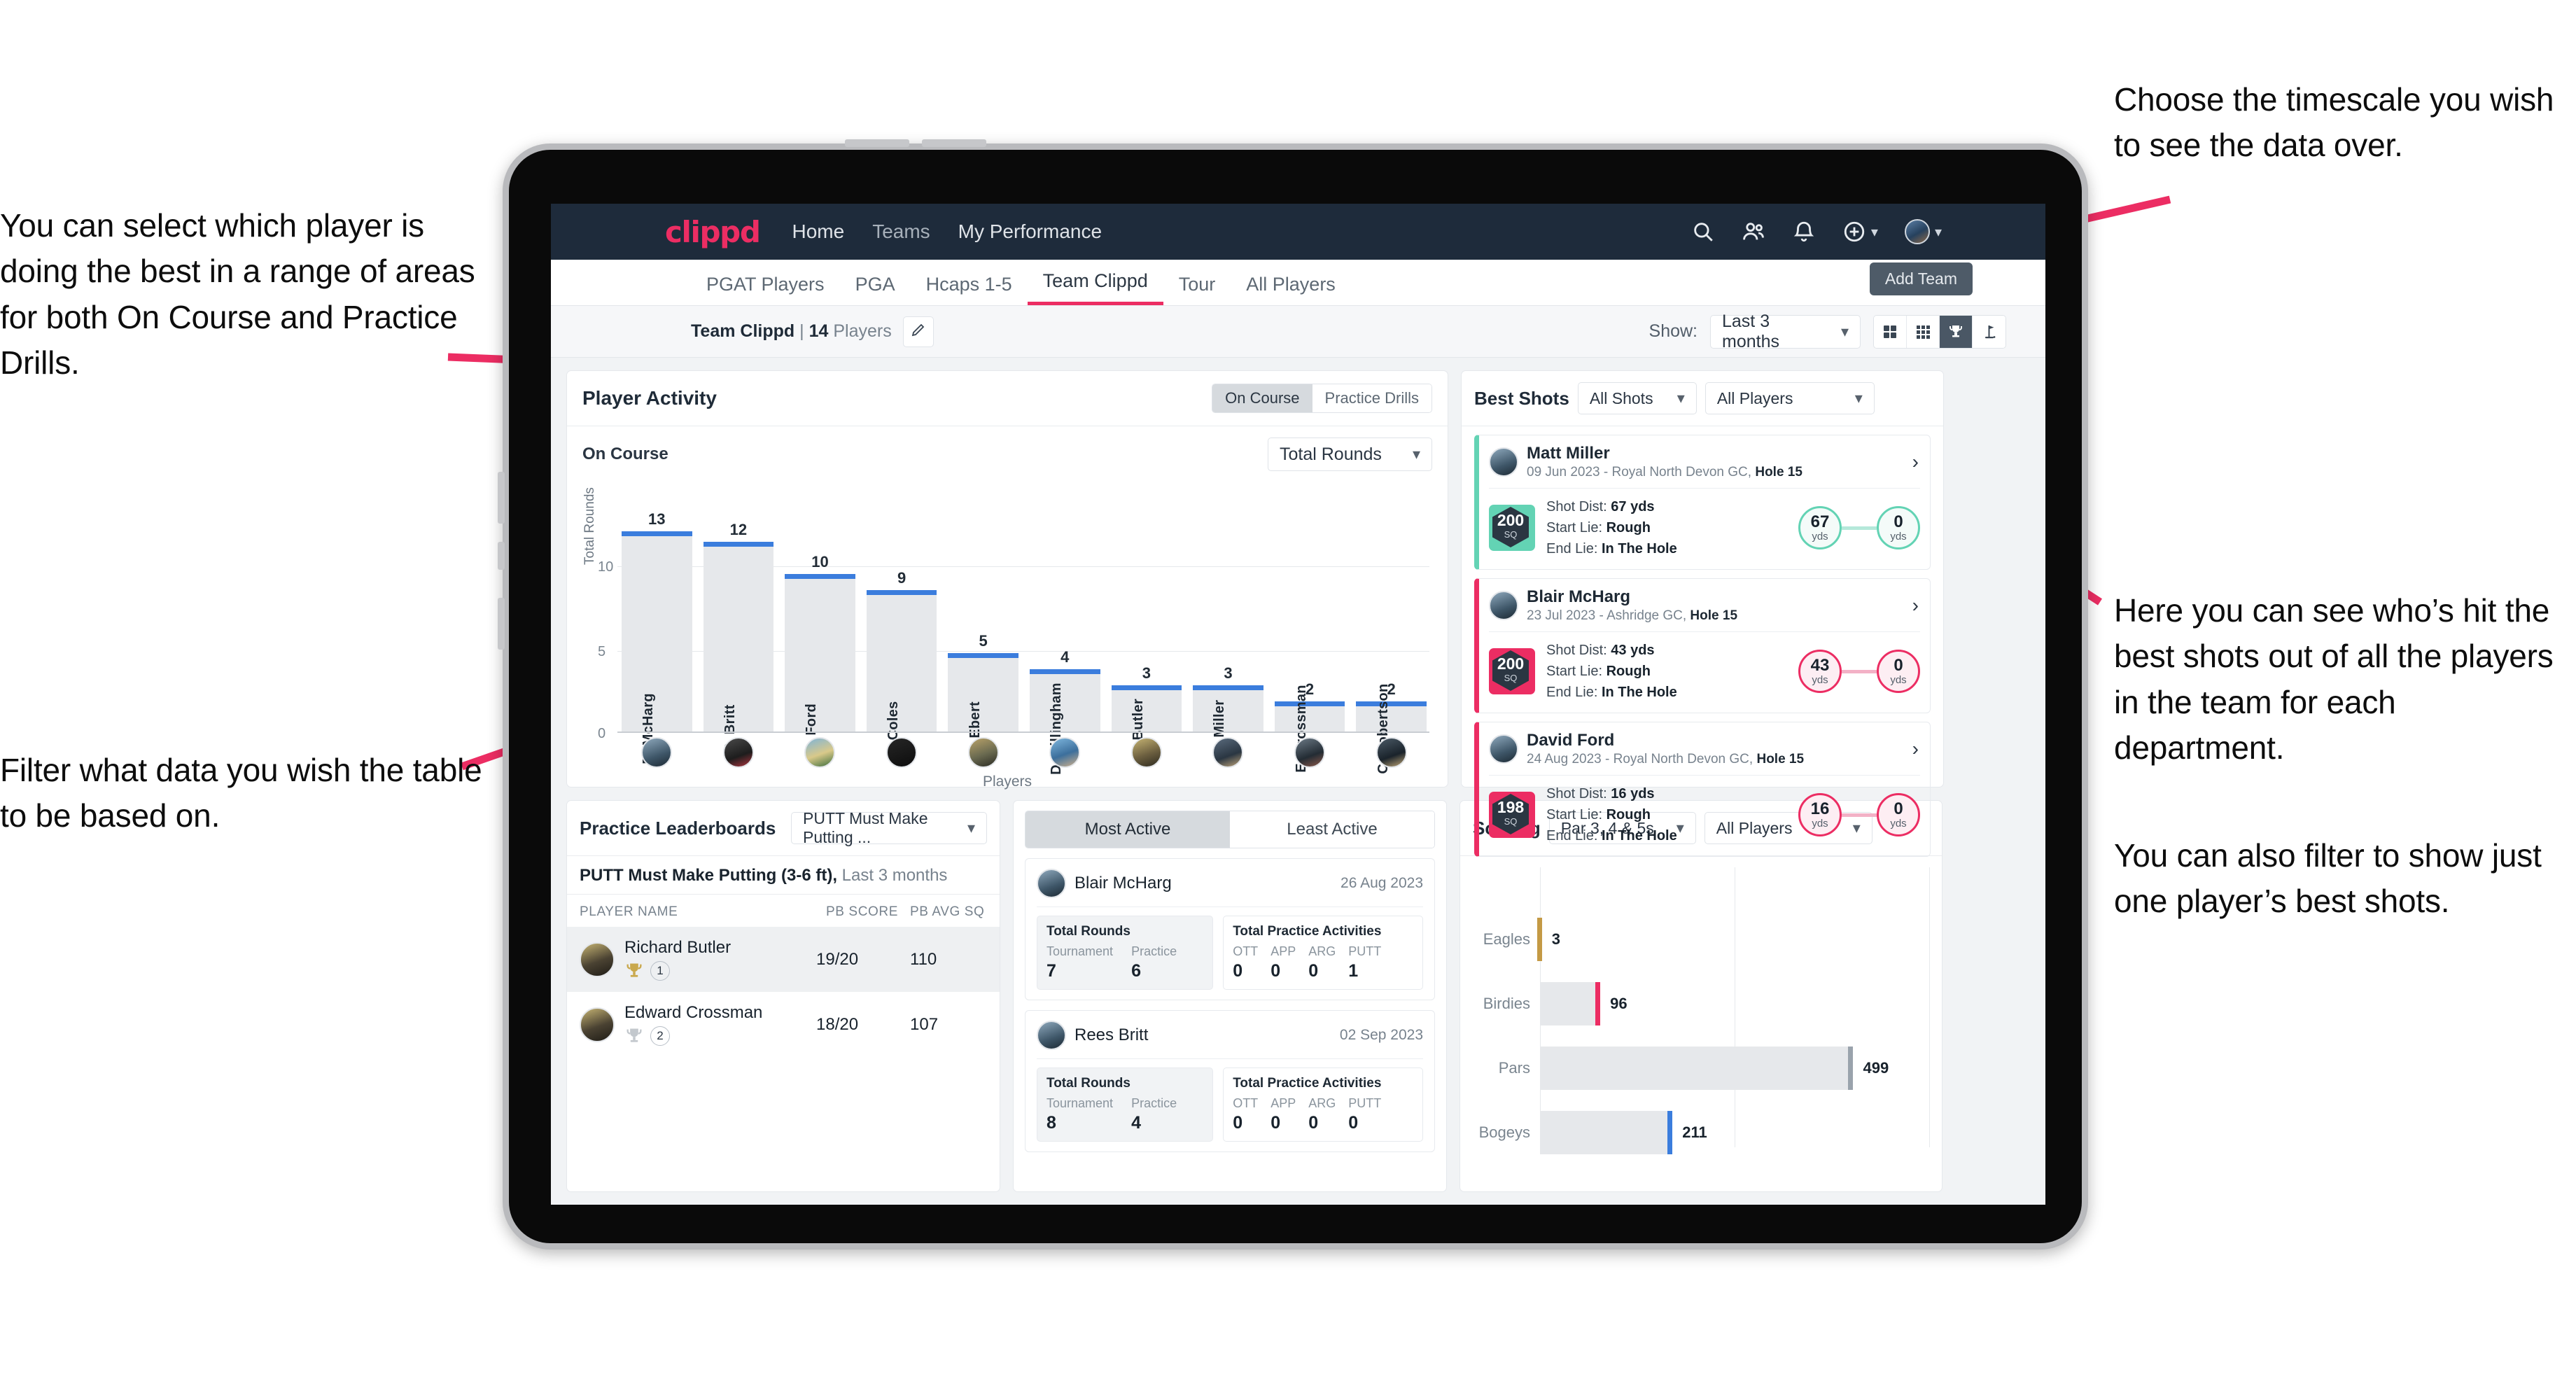 The width and height of the screenshot is (2576, 1386). What do you see at coordinates (1391, 728) in the screenshot?
I see `chart-bar: C. Robertson` at bounding box center [1391, 728].